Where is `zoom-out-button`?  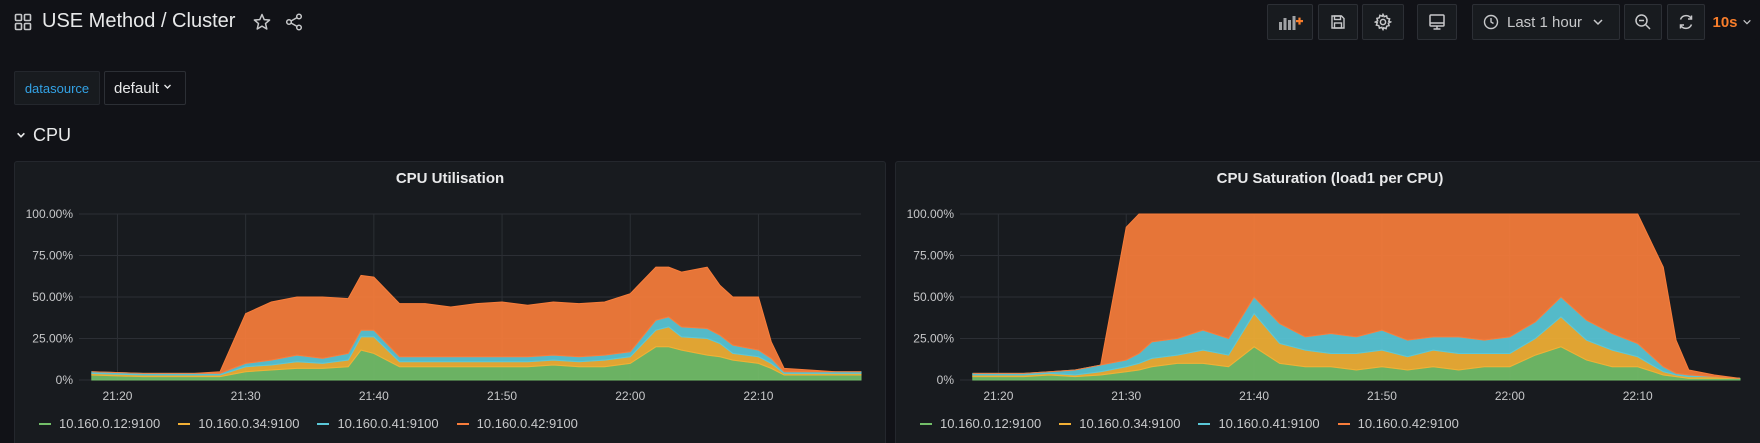
zoom-out-button is located at coordinates (1643, 22).